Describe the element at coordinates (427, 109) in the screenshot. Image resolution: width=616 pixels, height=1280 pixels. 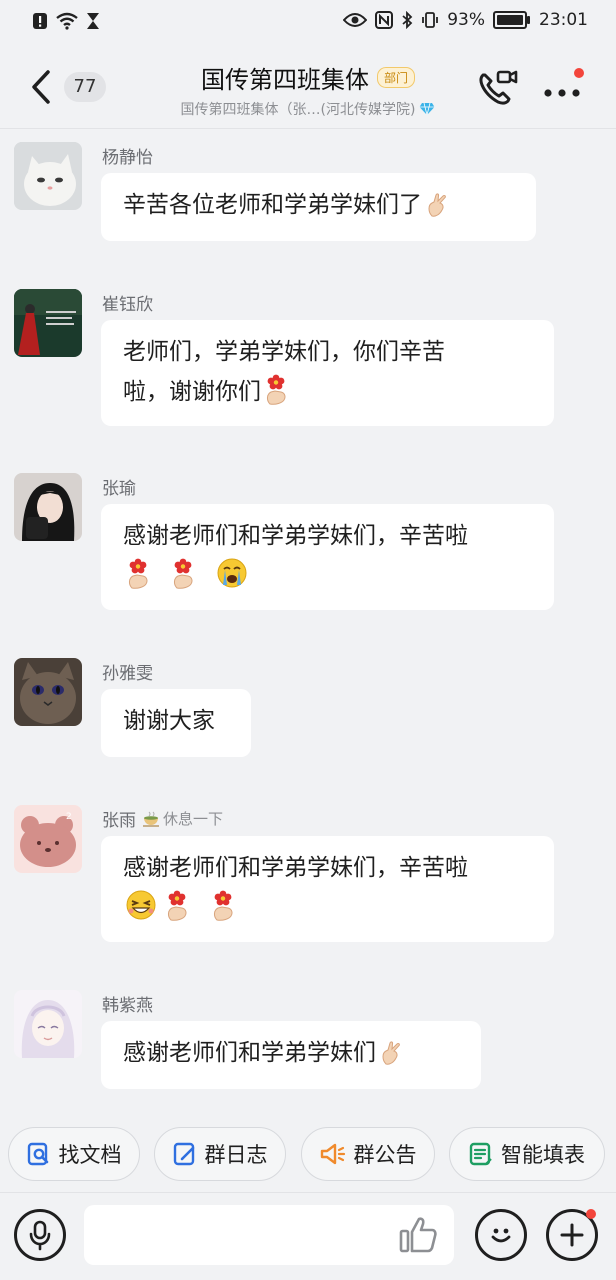
I see `verified-gem-icon` at that location.